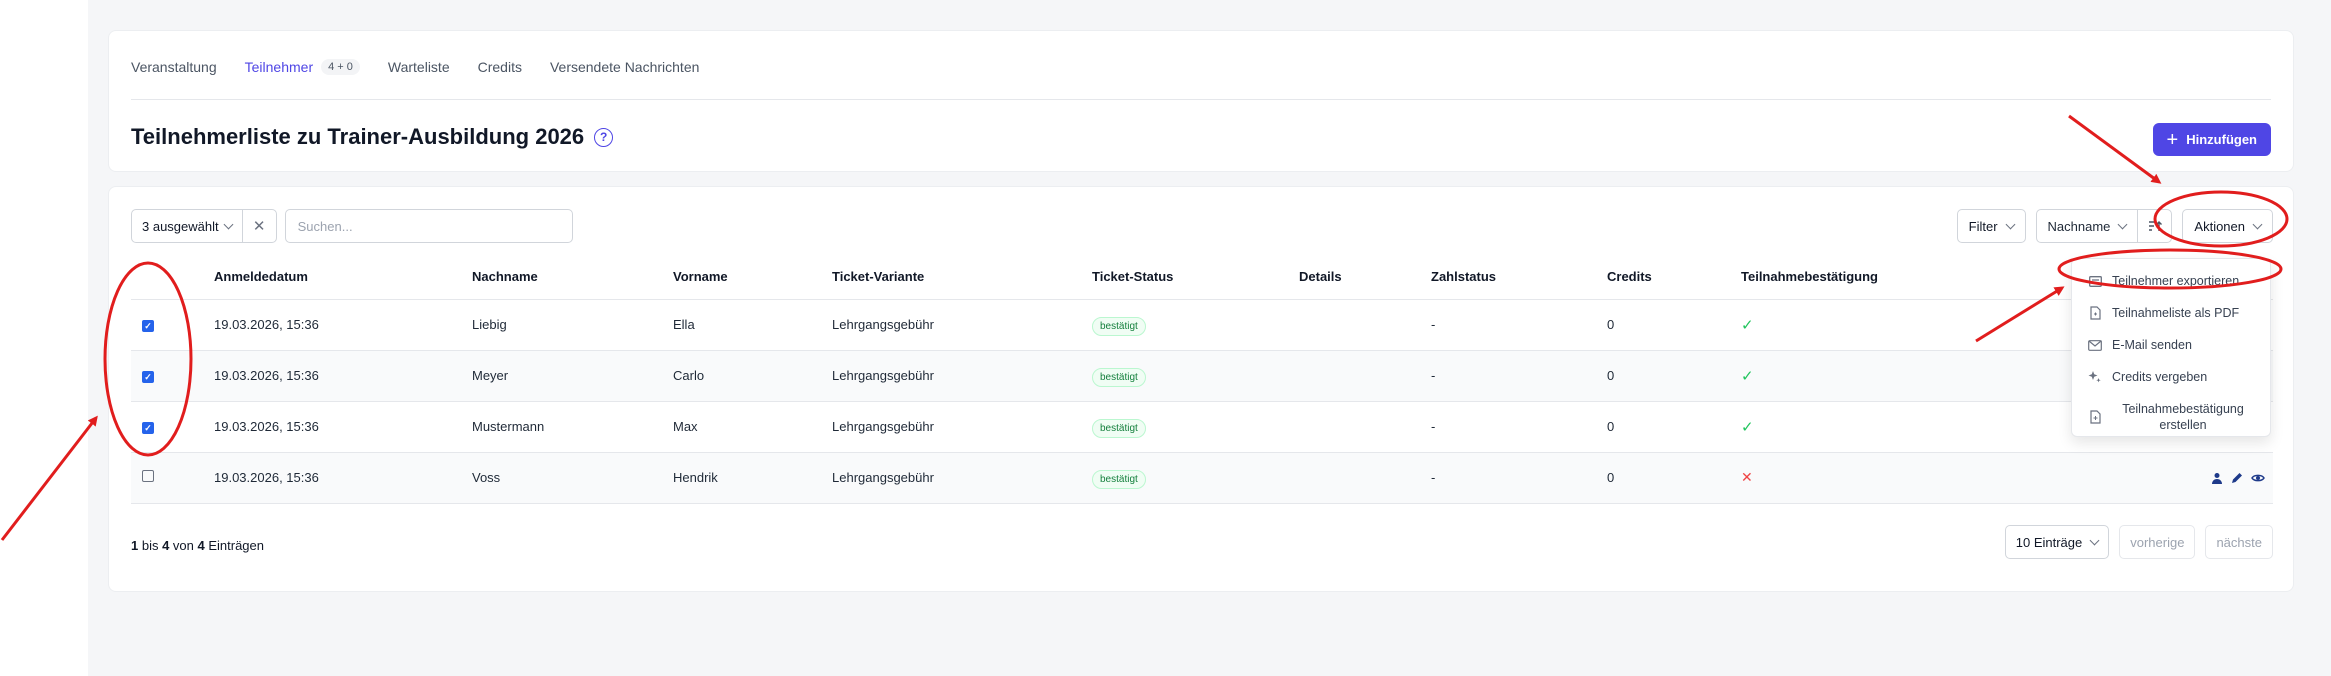 The height and width of the screenshot is (676, 2331). What do you see at coordinates (302, 65) in the screenshot?
I see `tab-teilnehmer: Teilnehmer 4 + 0` at bounding box center [302, 65].